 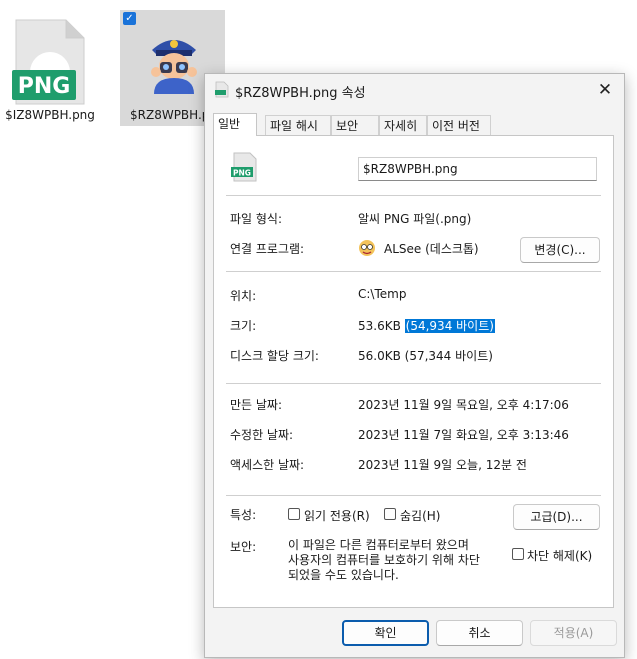 I want to click on location-value: C:\Temp, so click(x=382, y=294).